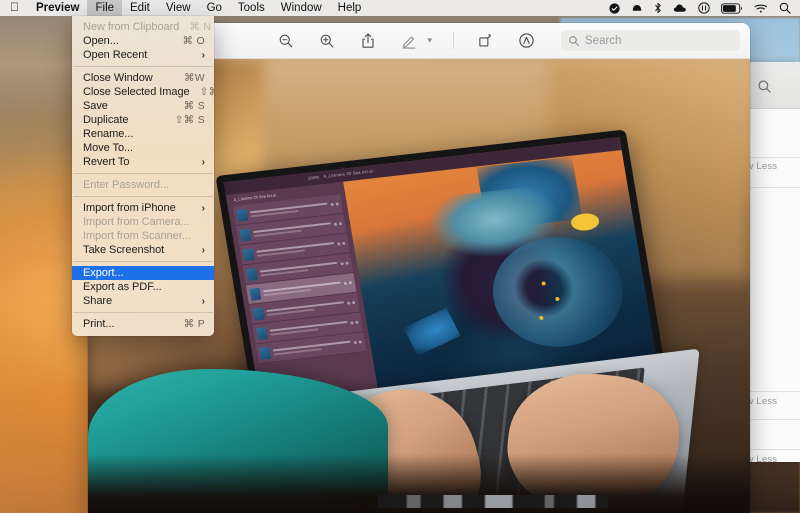  I want to click on menubar-item-view: View, so click(178, 8).